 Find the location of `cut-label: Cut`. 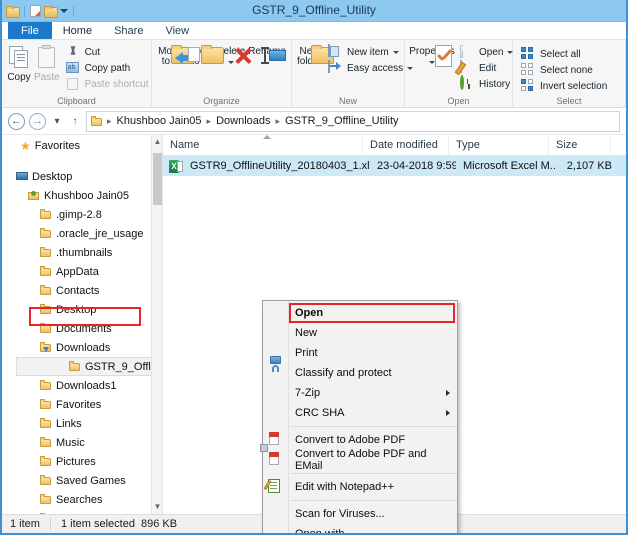

cut-label: Cut is located at coordinates (92, 52).